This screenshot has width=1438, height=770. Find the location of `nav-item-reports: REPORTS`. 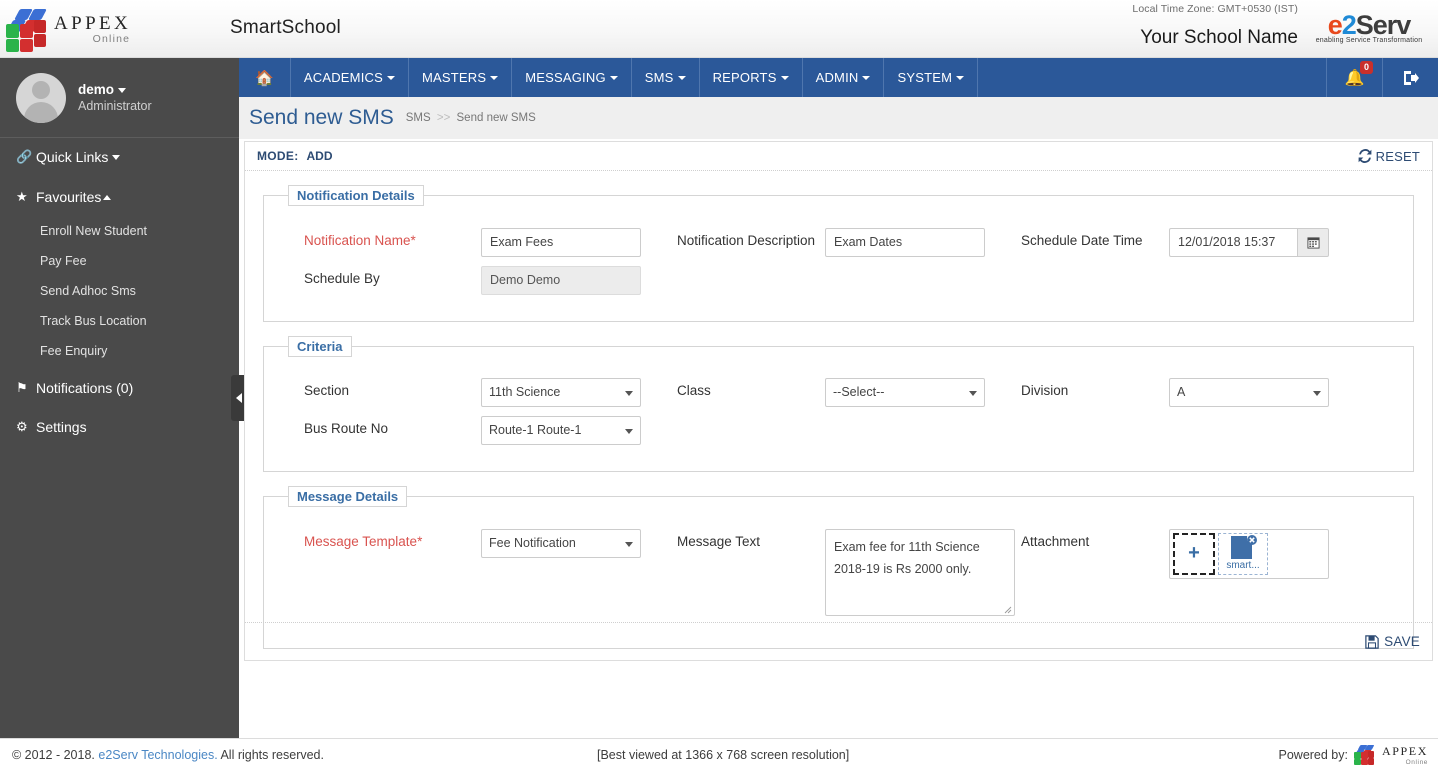

nav-item-reports: REPORTS is located at coordinates (751, 77).